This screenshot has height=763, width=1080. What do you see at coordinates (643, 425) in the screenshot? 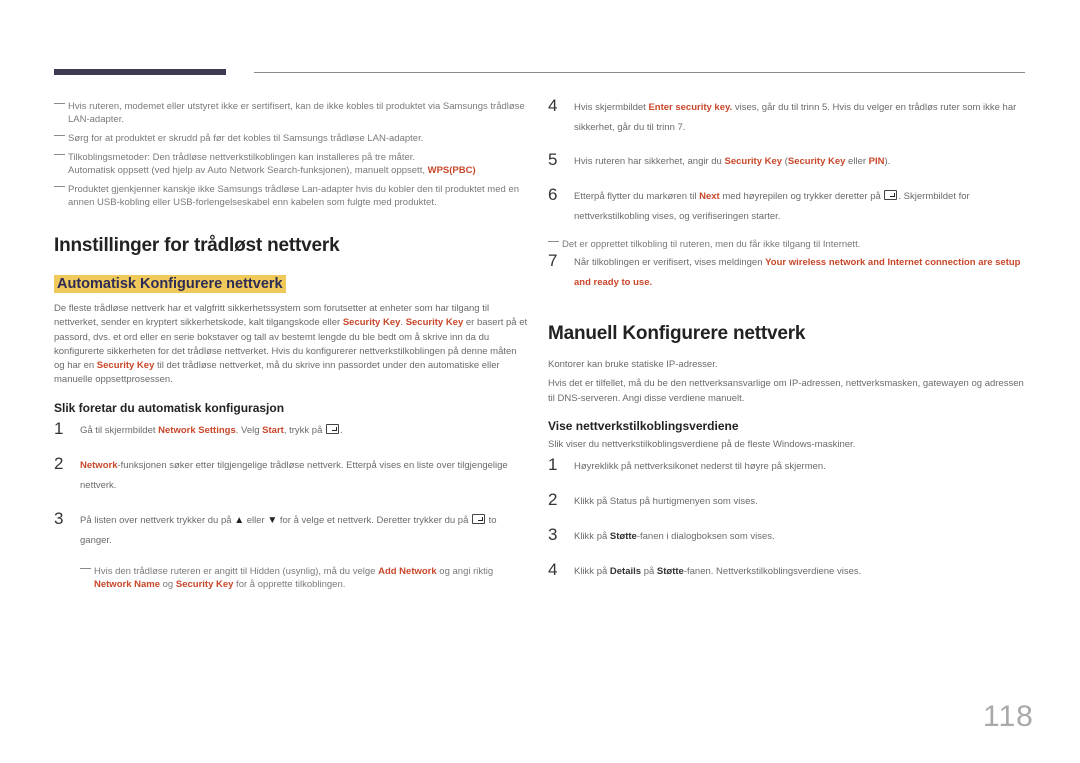
I see `view-values-title: Vise nettverkstilkoblingsverdiene` at bounding box center [643, 425].